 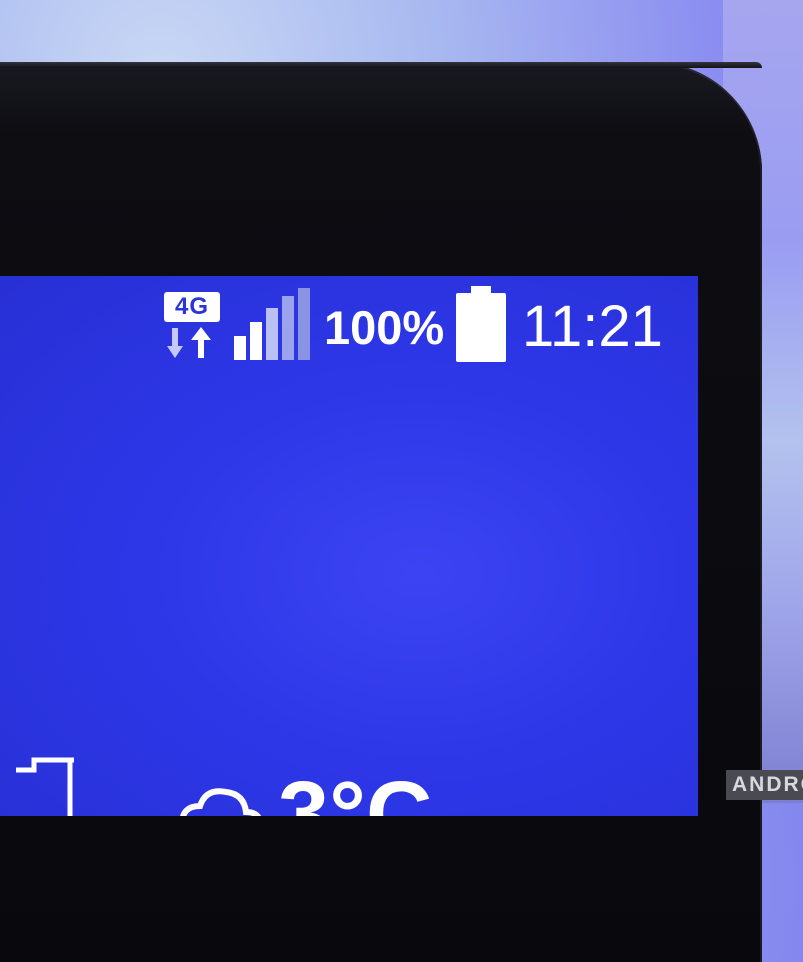 I want to click on phone-bezel-edge, so click(x=381, y=65).